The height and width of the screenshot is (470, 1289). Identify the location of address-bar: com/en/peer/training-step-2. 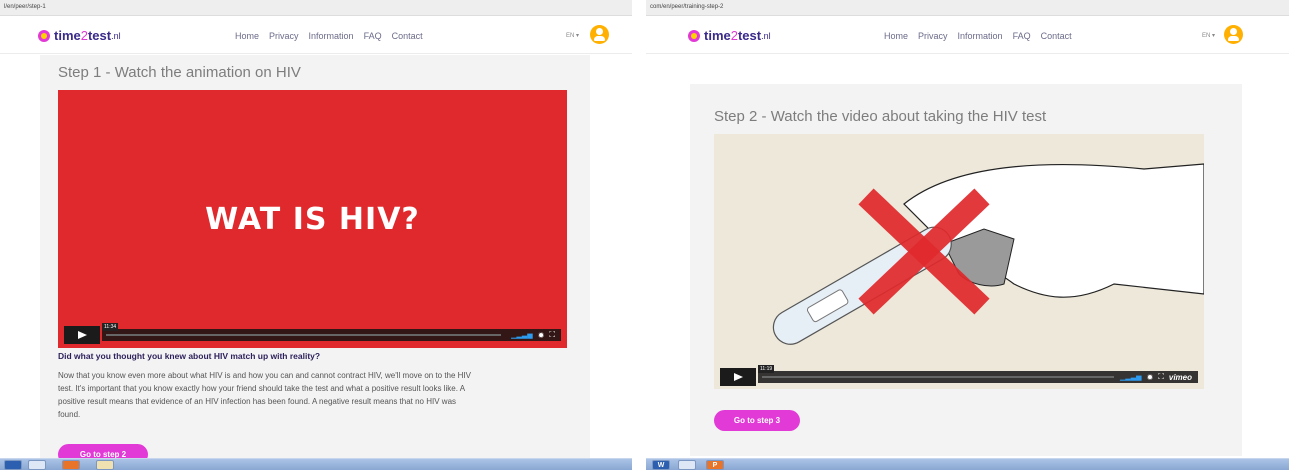
(967, 8).